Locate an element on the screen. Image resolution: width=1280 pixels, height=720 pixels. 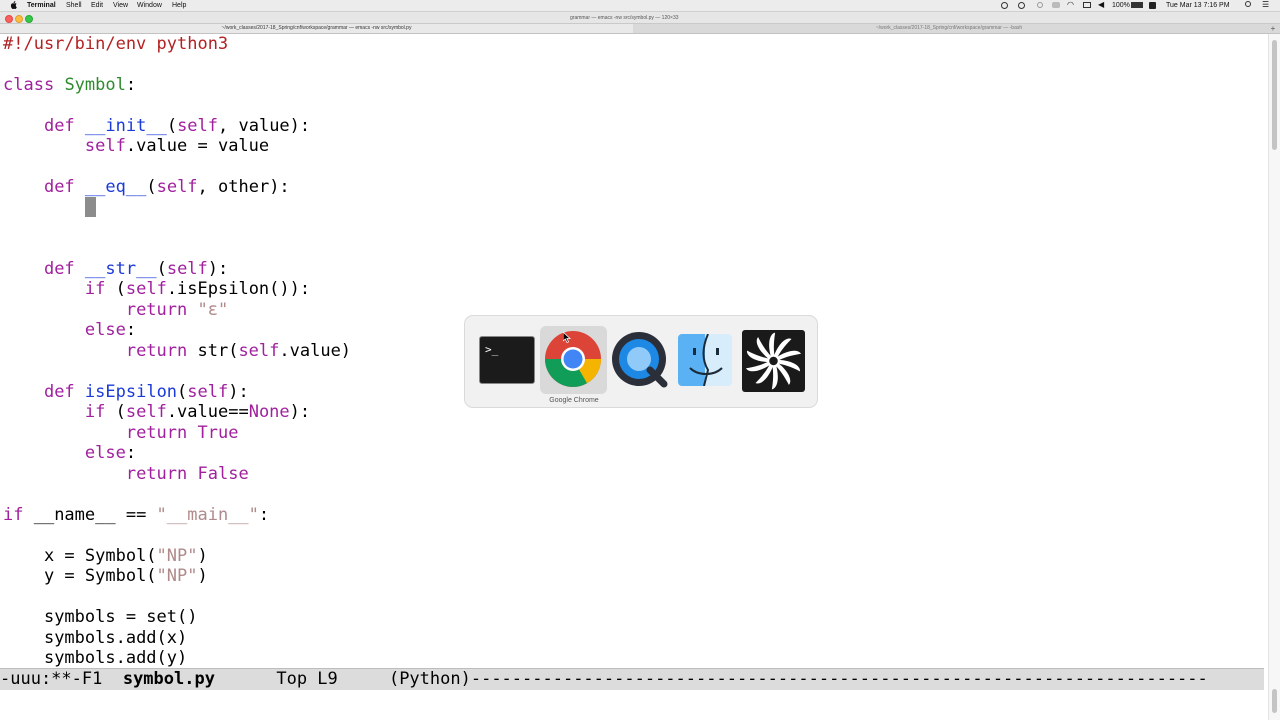
modeline-position: Top L9 is located at coordinates (301, 679).